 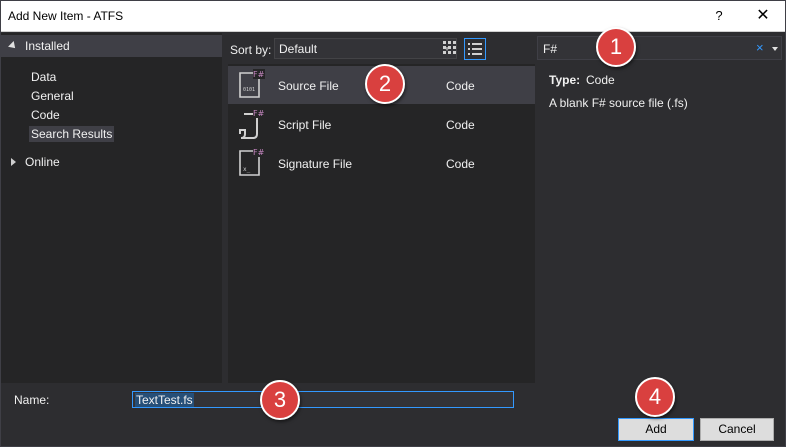 I want to click on collapsed-arrow-icon, so click(x=13, y=162).